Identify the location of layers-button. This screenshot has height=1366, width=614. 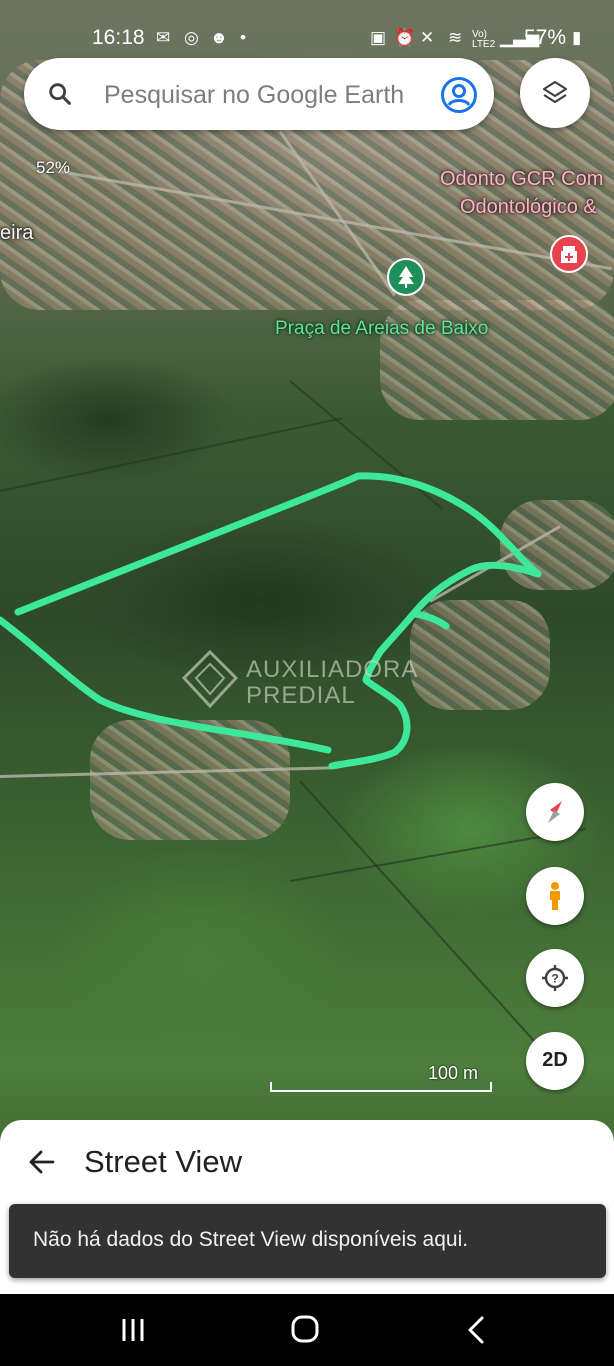
(555, 93).